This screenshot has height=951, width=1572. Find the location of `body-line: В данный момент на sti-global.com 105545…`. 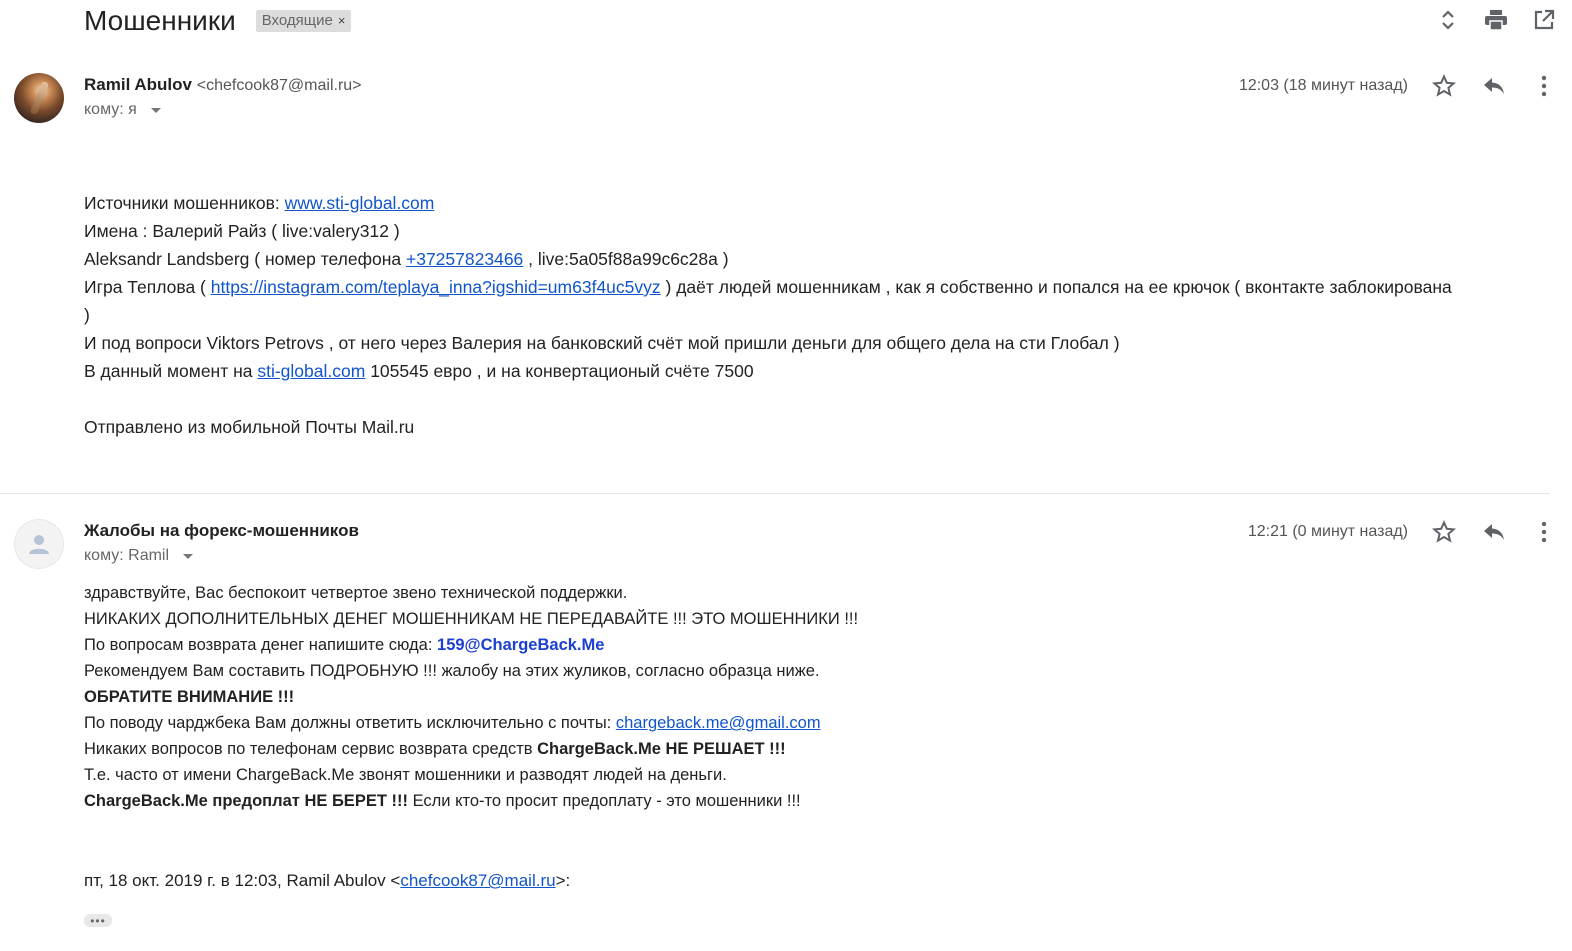

body-line: В данный момент на sti-global.com 105545… is located at coordinates (769, 371).